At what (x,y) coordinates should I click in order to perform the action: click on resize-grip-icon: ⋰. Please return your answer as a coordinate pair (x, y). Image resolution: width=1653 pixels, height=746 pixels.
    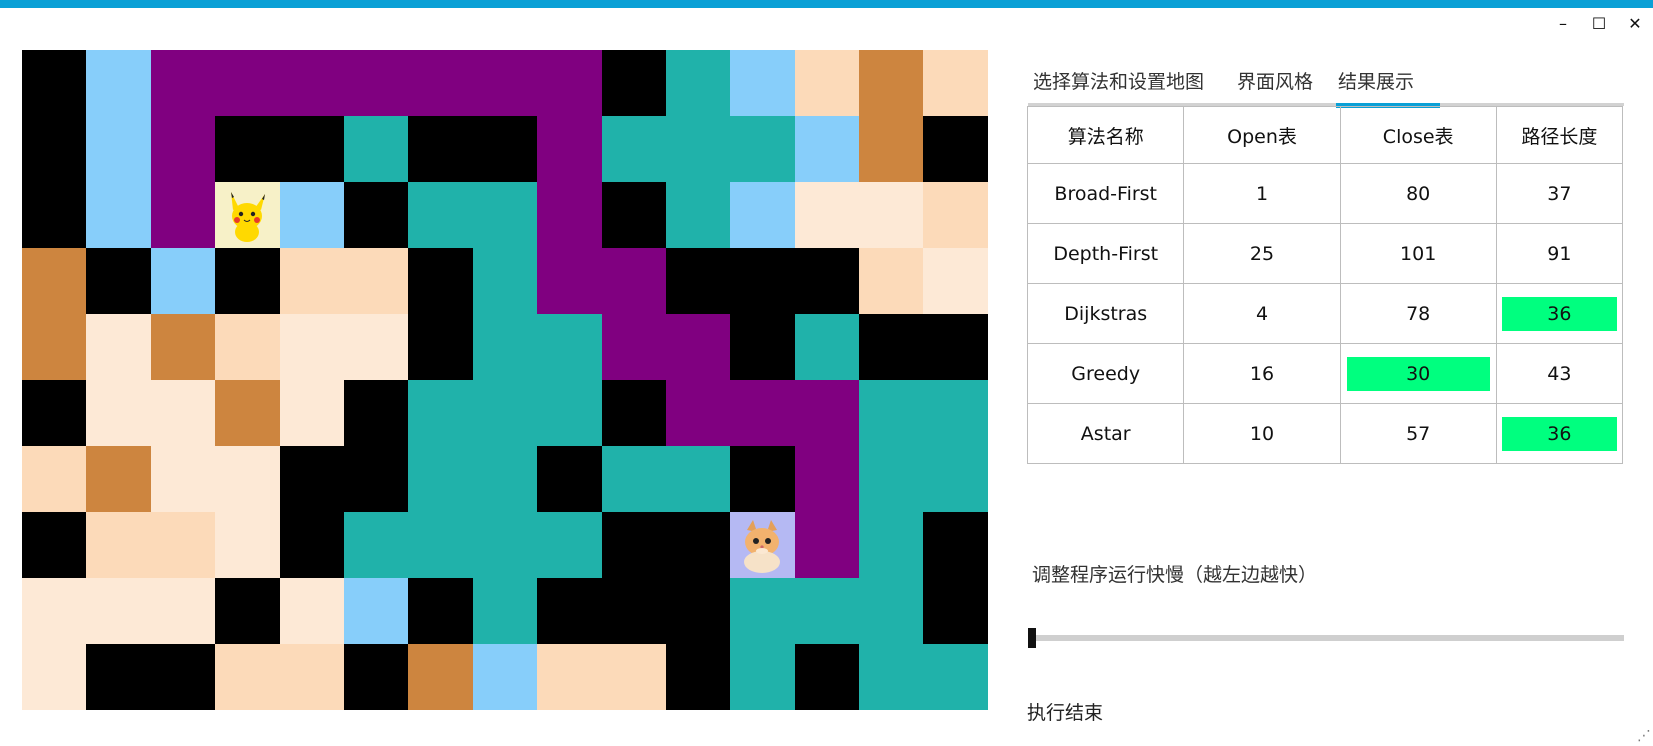
    Looking at the image, I should click on (1644, 736).